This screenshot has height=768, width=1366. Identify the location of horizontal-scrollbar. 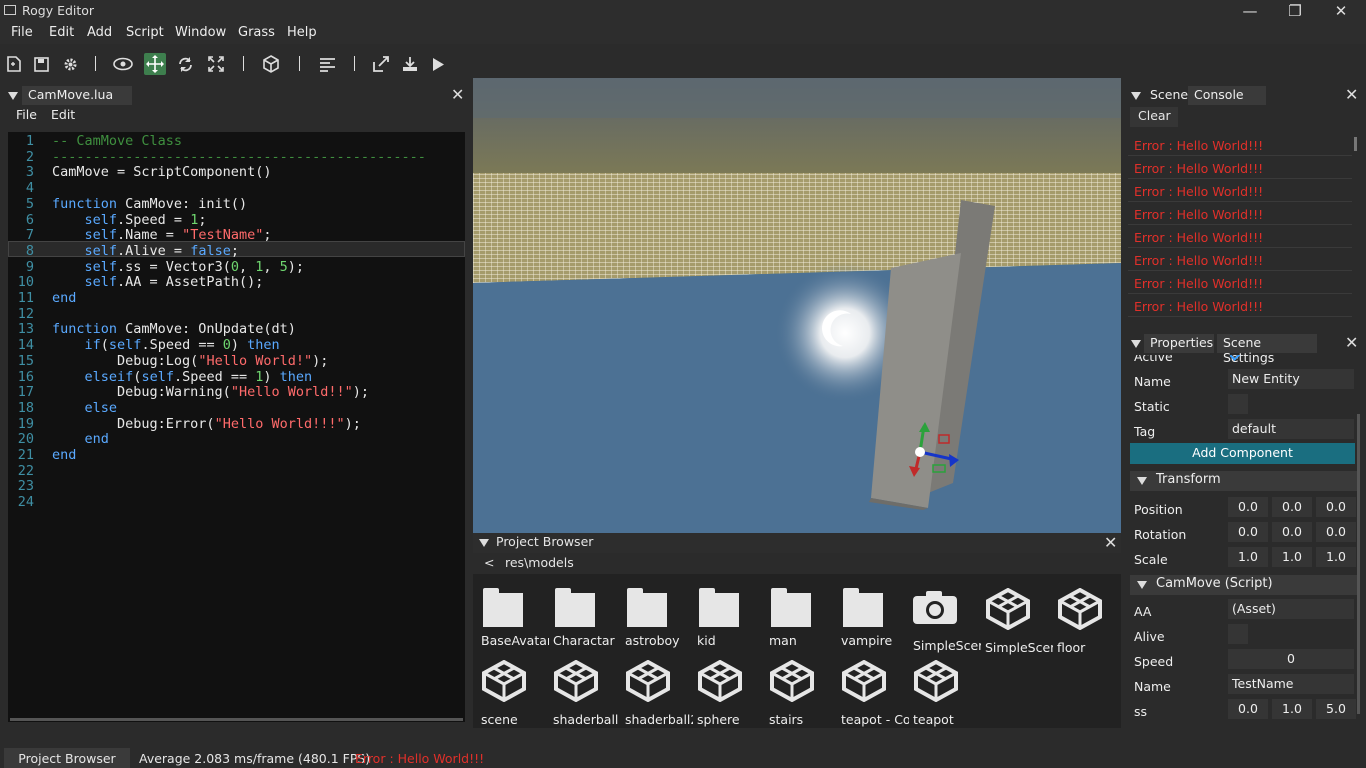
(236, 719).